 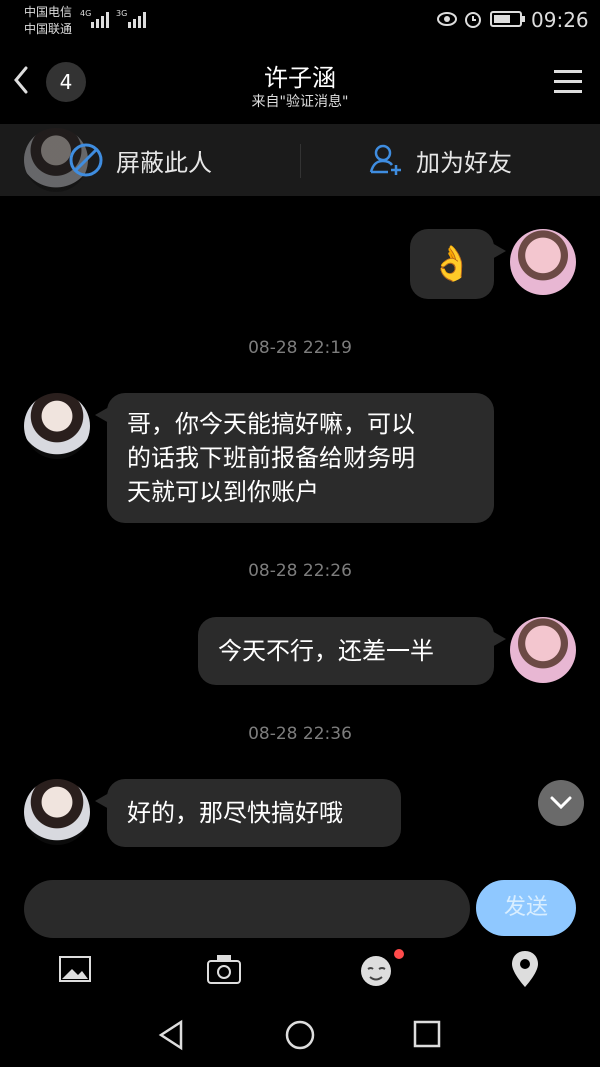 I want to click on message-input, so click(x=247, y=909).